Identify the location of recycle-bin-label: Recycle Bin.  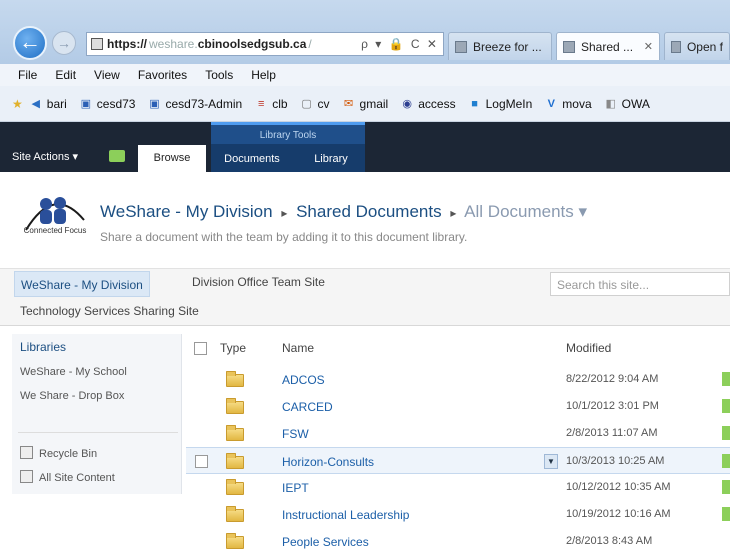
(68, 454).